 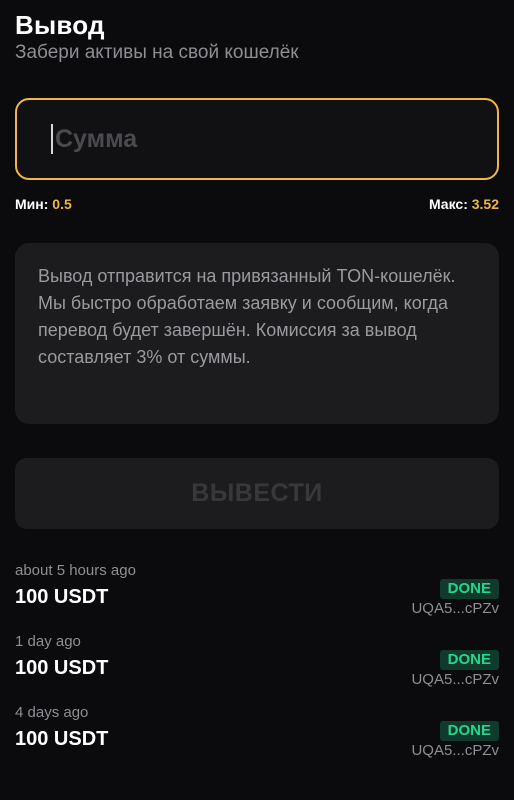 I want to click on history-item: 1 day ago 100 USDT DONE UQA5...cPZv, so click(x=257, y=668).